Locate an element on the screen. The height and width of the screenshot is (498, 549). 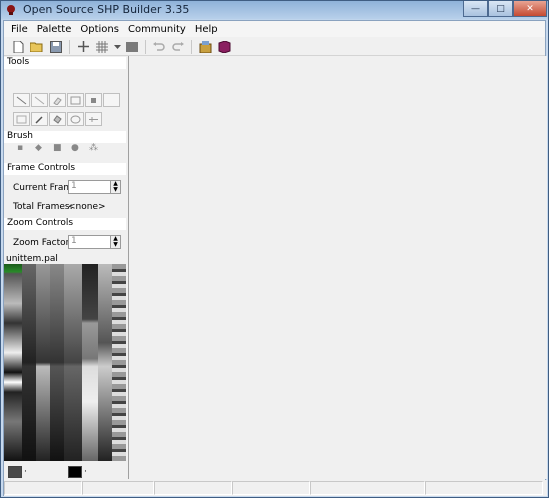
menu-help: Help is located at coordinates (208, 29).